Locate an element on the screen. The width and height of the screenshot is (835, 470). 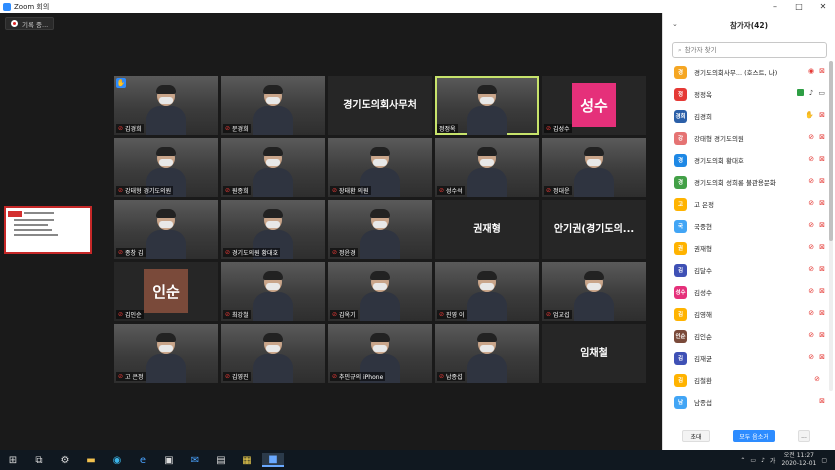
tile-name-label: ⊘ 김인순 is located at coordinates (130, 314).